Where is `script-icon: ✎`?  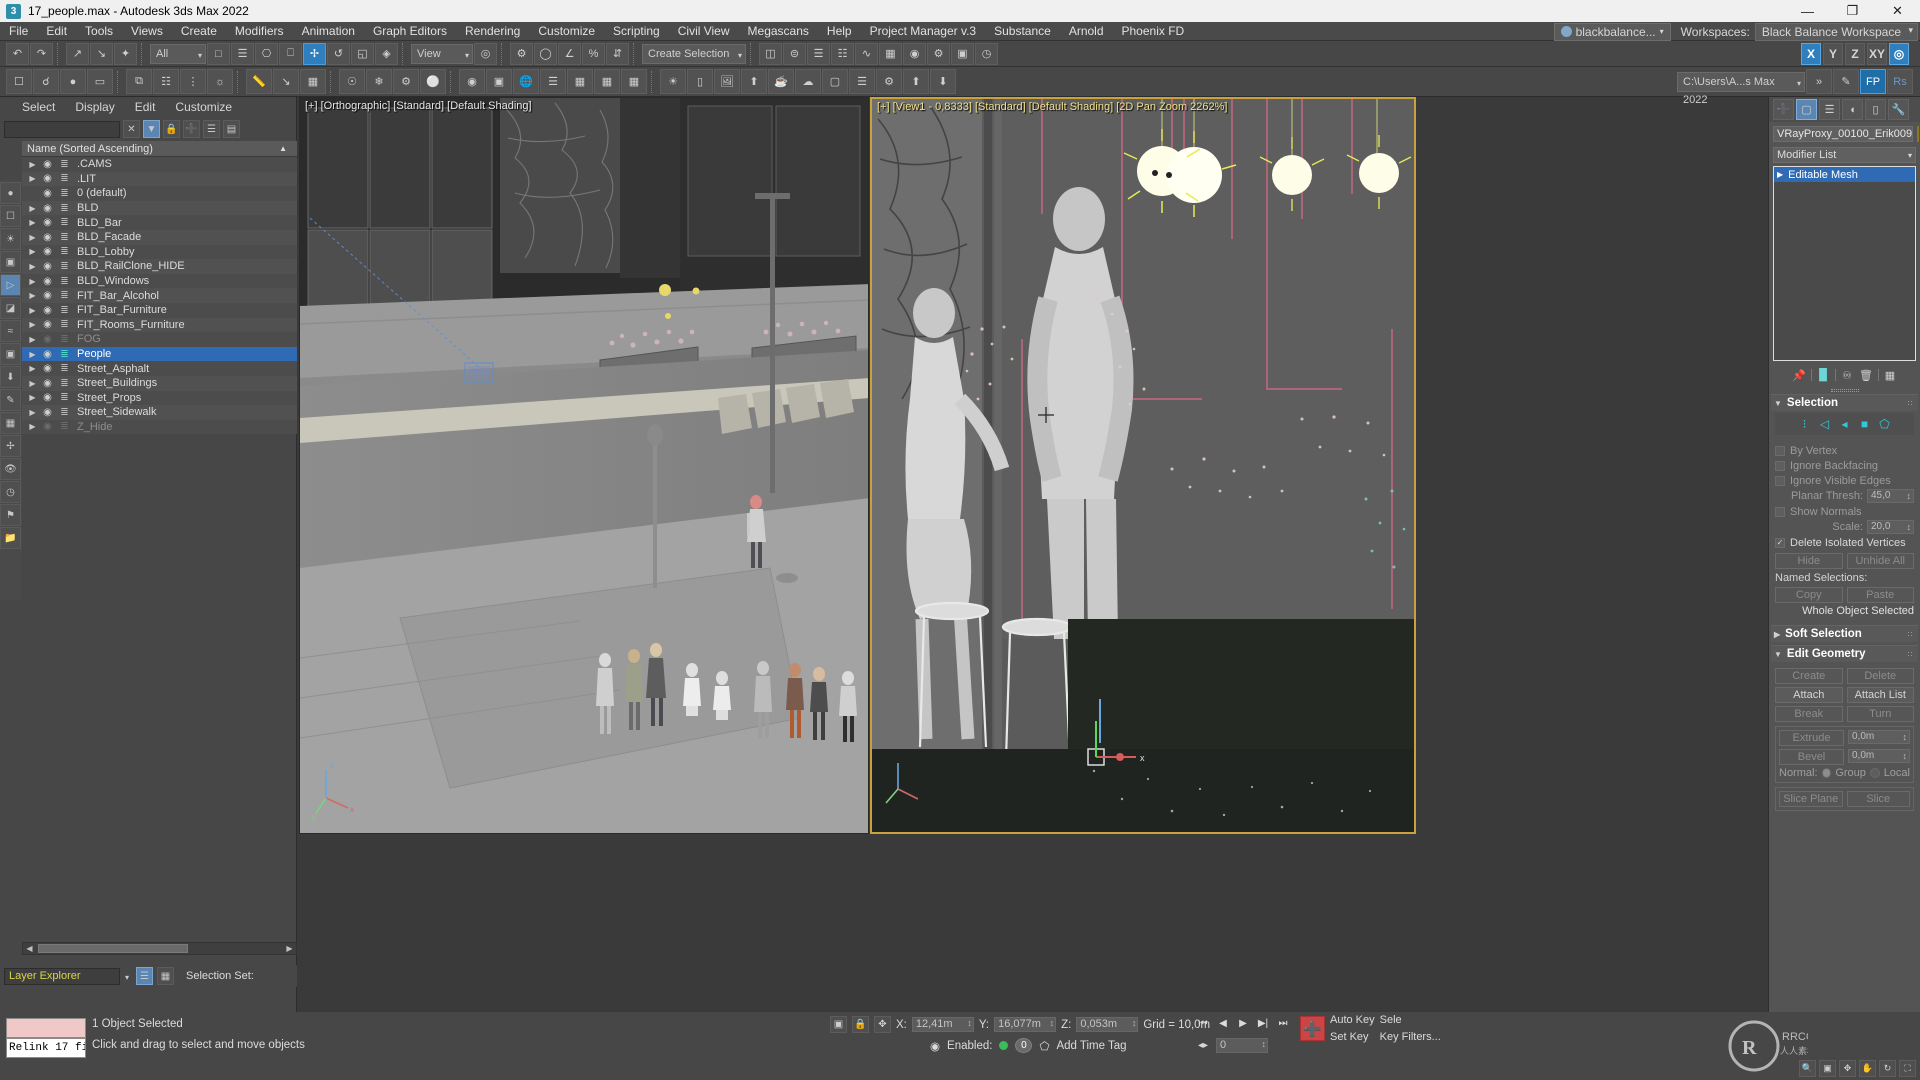
script-icon: ✎ is located at coordinates (1846, 81).